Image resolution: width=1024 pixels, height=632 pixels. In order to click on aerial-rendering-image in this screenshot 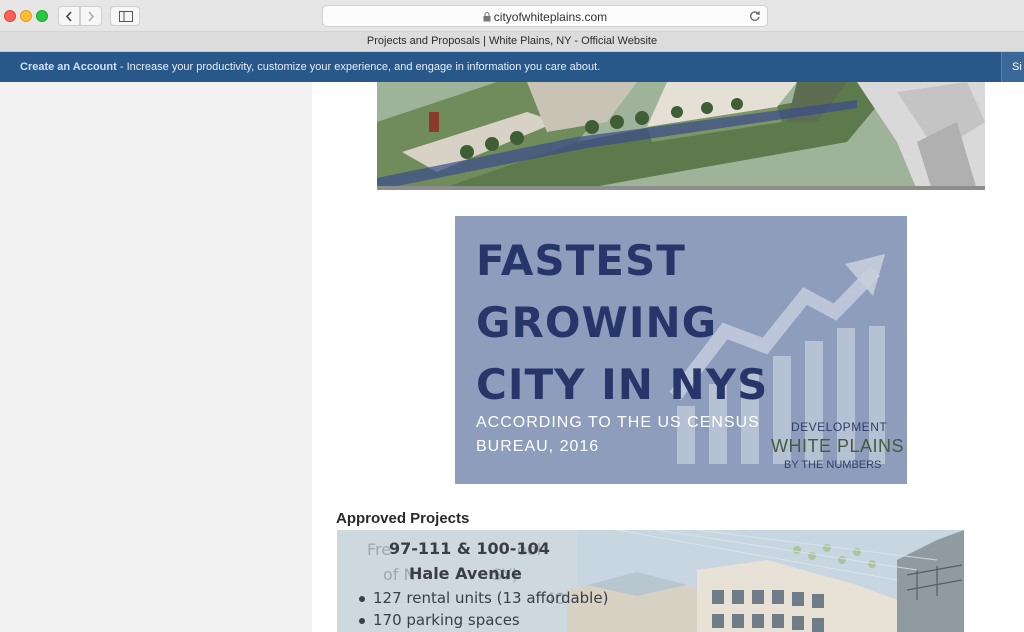, I will do `click(681, 136)`.